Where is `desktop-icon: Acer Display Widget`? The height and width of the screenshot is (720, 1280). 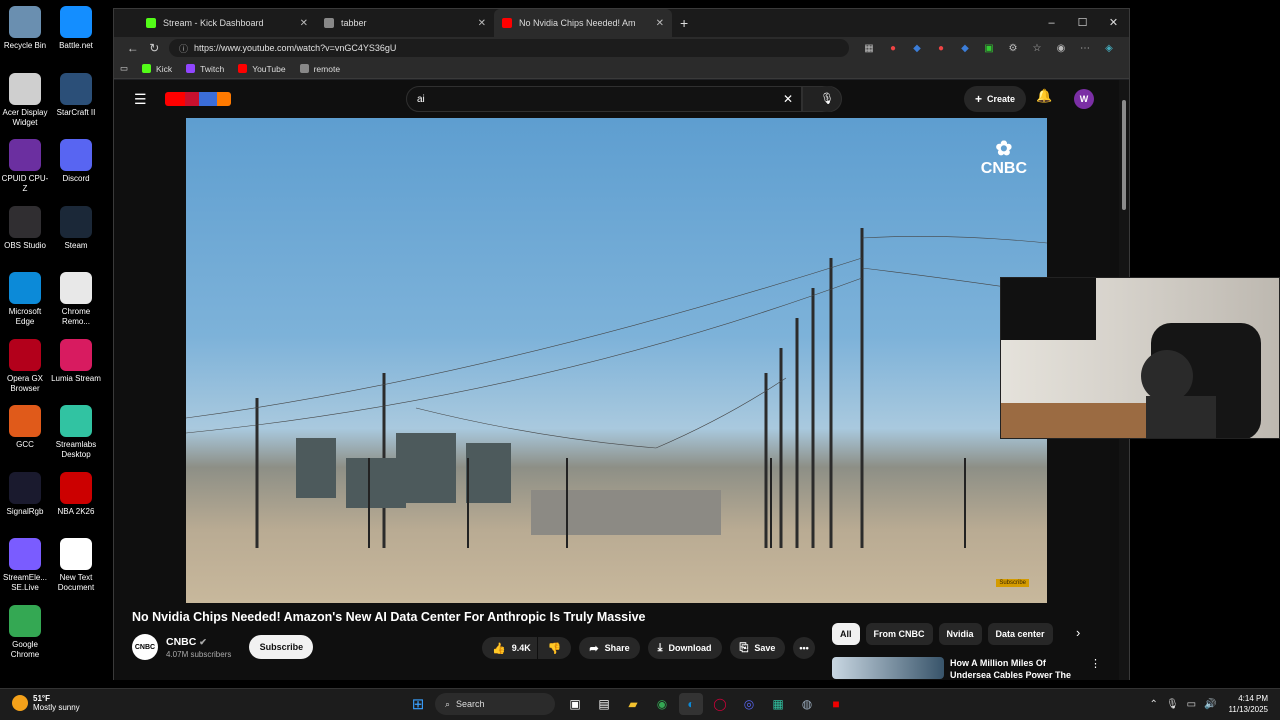 desktop-icon: Acer Display Widget is located at coordinates (25, 100).